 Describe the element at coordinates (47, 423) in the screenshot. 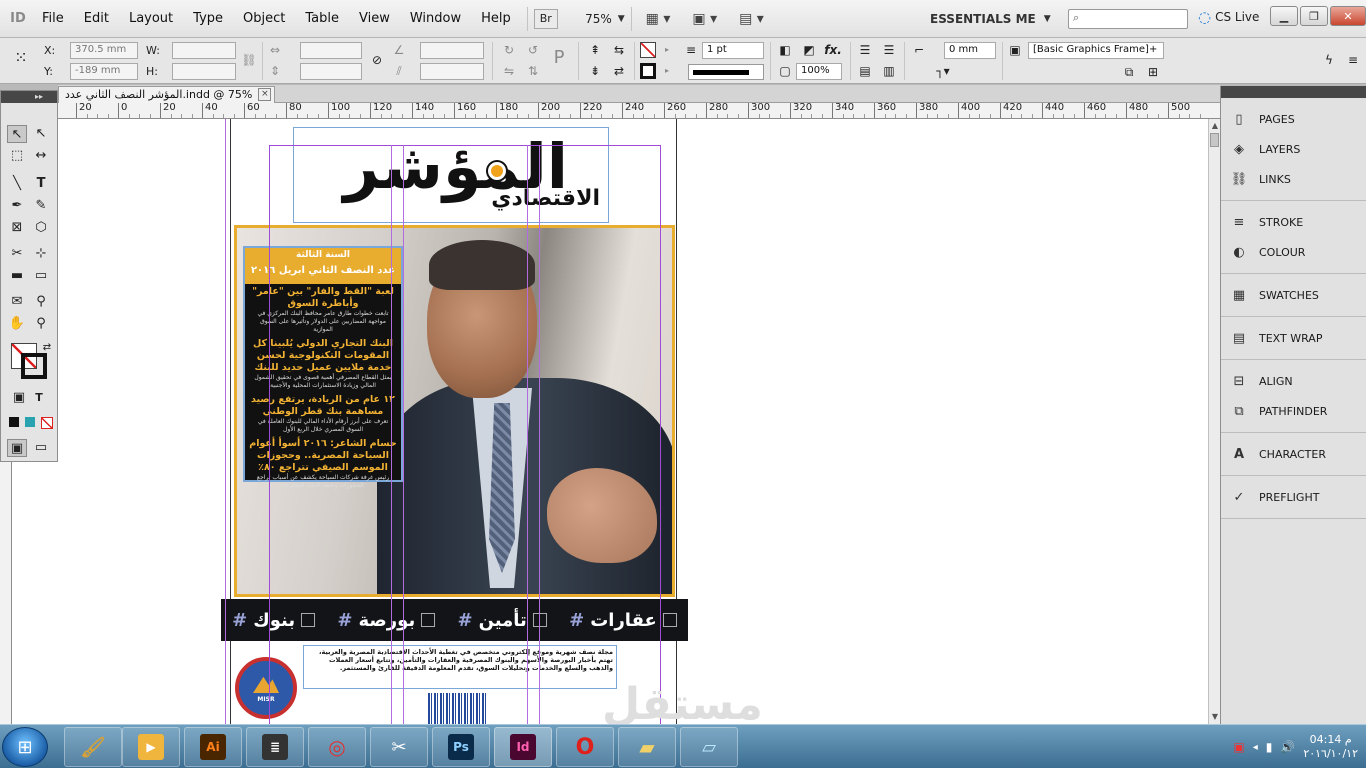

I see `apply-none-swatch` at that location.